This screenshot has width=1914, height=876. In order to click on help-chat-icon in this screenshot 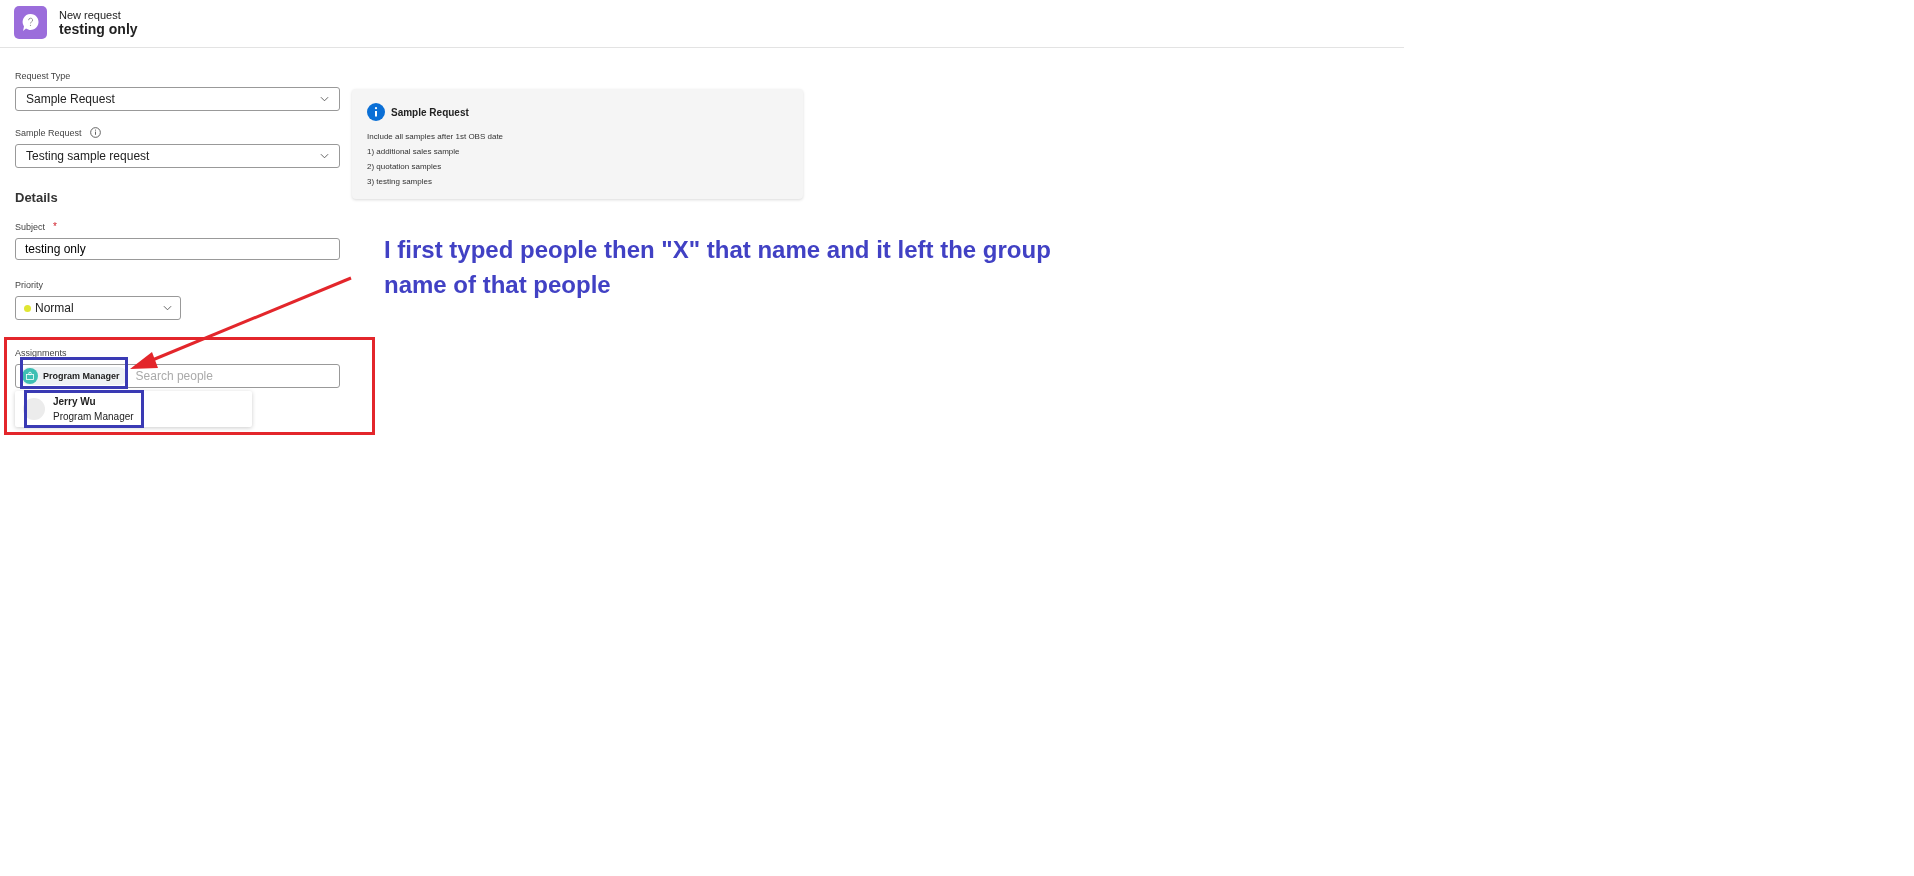, I will do `click(30, 22)`.